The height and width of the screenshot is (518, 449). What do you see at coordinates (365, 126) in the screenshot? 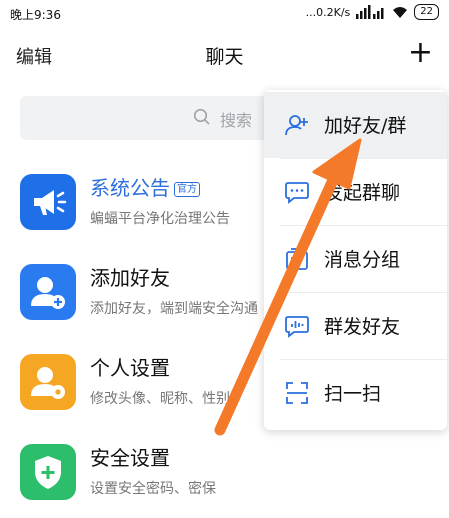
I see `menu-item-label: 加好友/群` at bounding box center [365, 126].